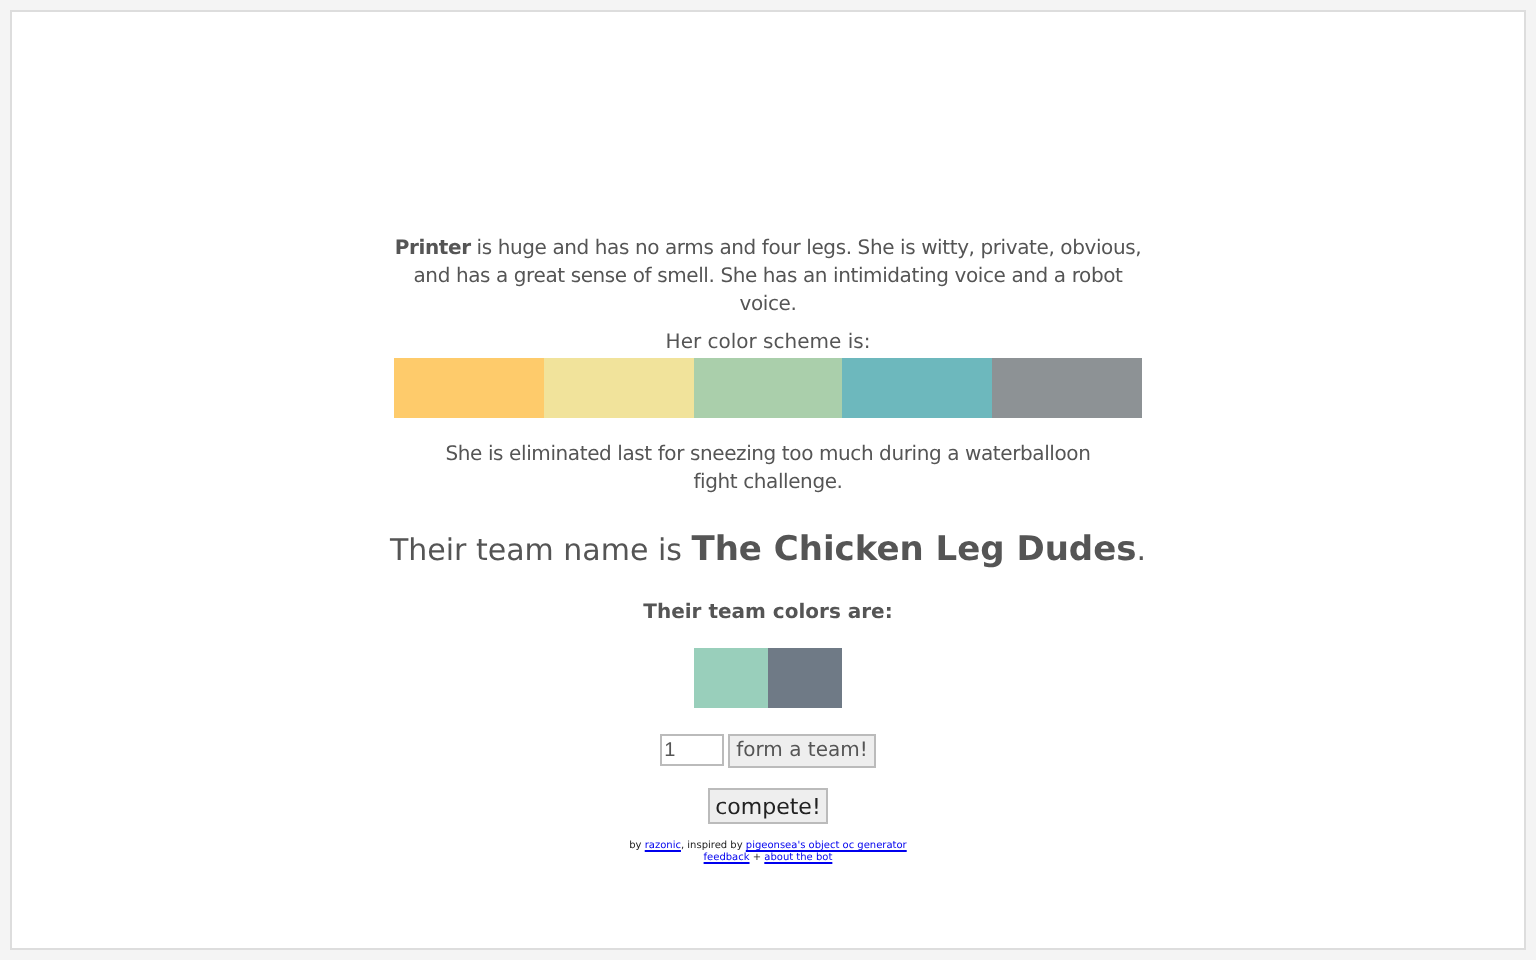 This screenshot has width=1536, height=960. I want to click on team-size-input: 1, so click(692, 750).